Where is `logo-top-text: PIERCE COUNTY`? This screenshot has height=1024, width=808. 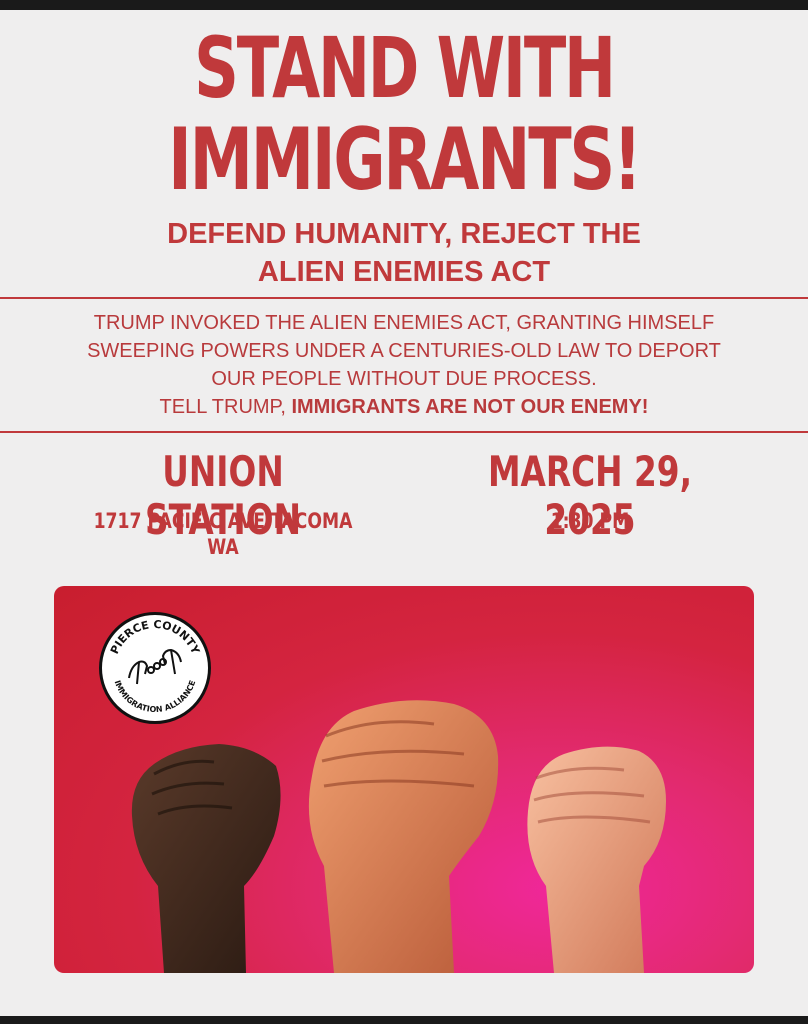
logo-top-text: PIERCE COUNTY is located at coordinates (155, 637).